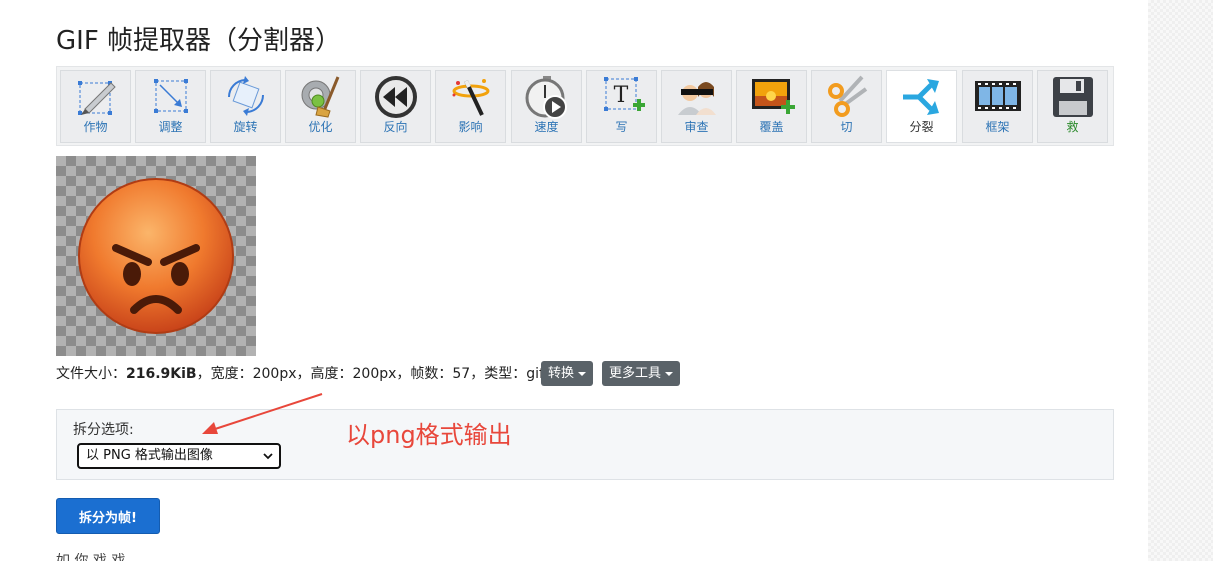 This screenshot has height=561, width=1213. What do you see at coordinates (771, 127) in the screenshot?
I see `tool-label: 覆盖` at bounding box center [771, 127].